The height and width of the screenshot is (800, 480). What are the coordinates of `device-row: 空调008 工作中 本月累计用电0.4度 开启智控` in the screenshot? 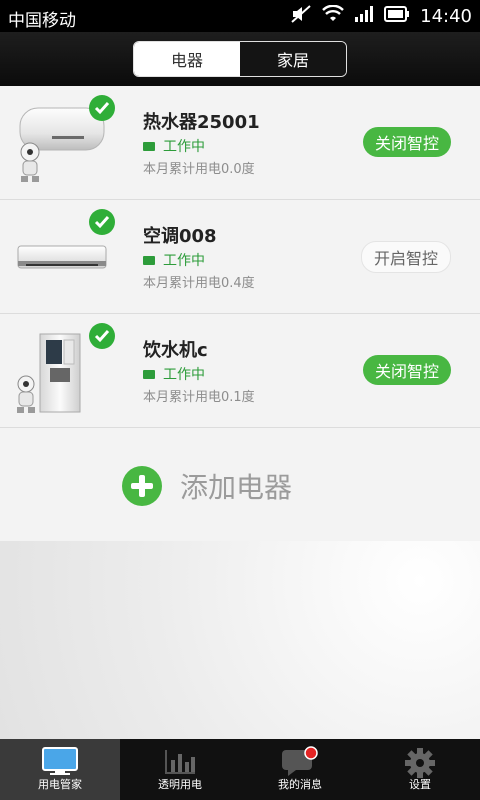 It's located at (240, 257).